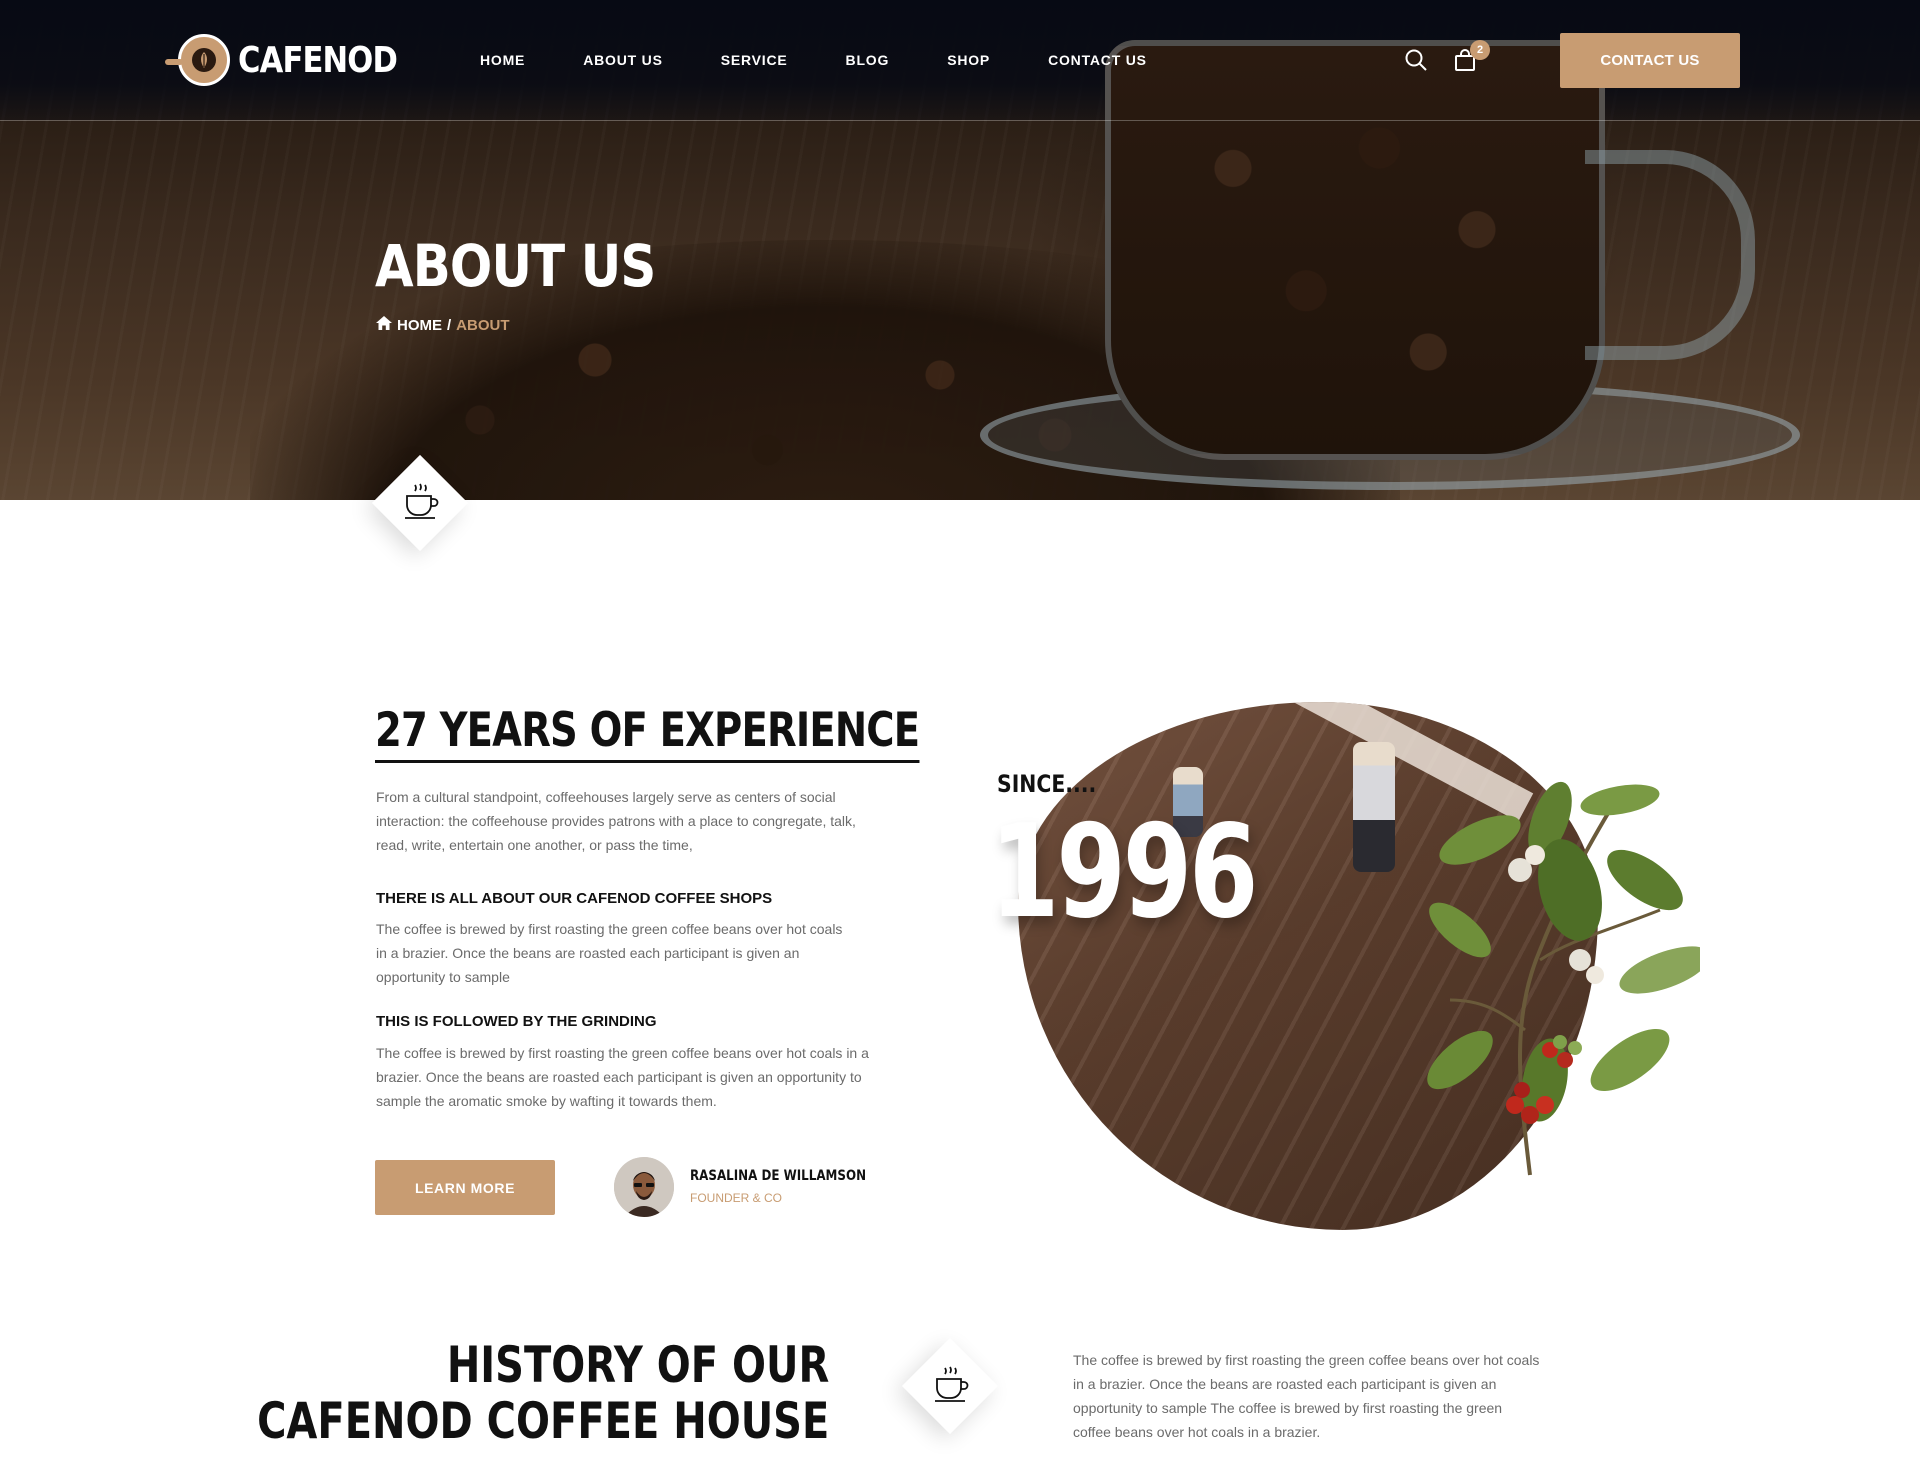  Describe the element at coordinates (644, 1187) in the screenshot. I see `avatar` at that location.